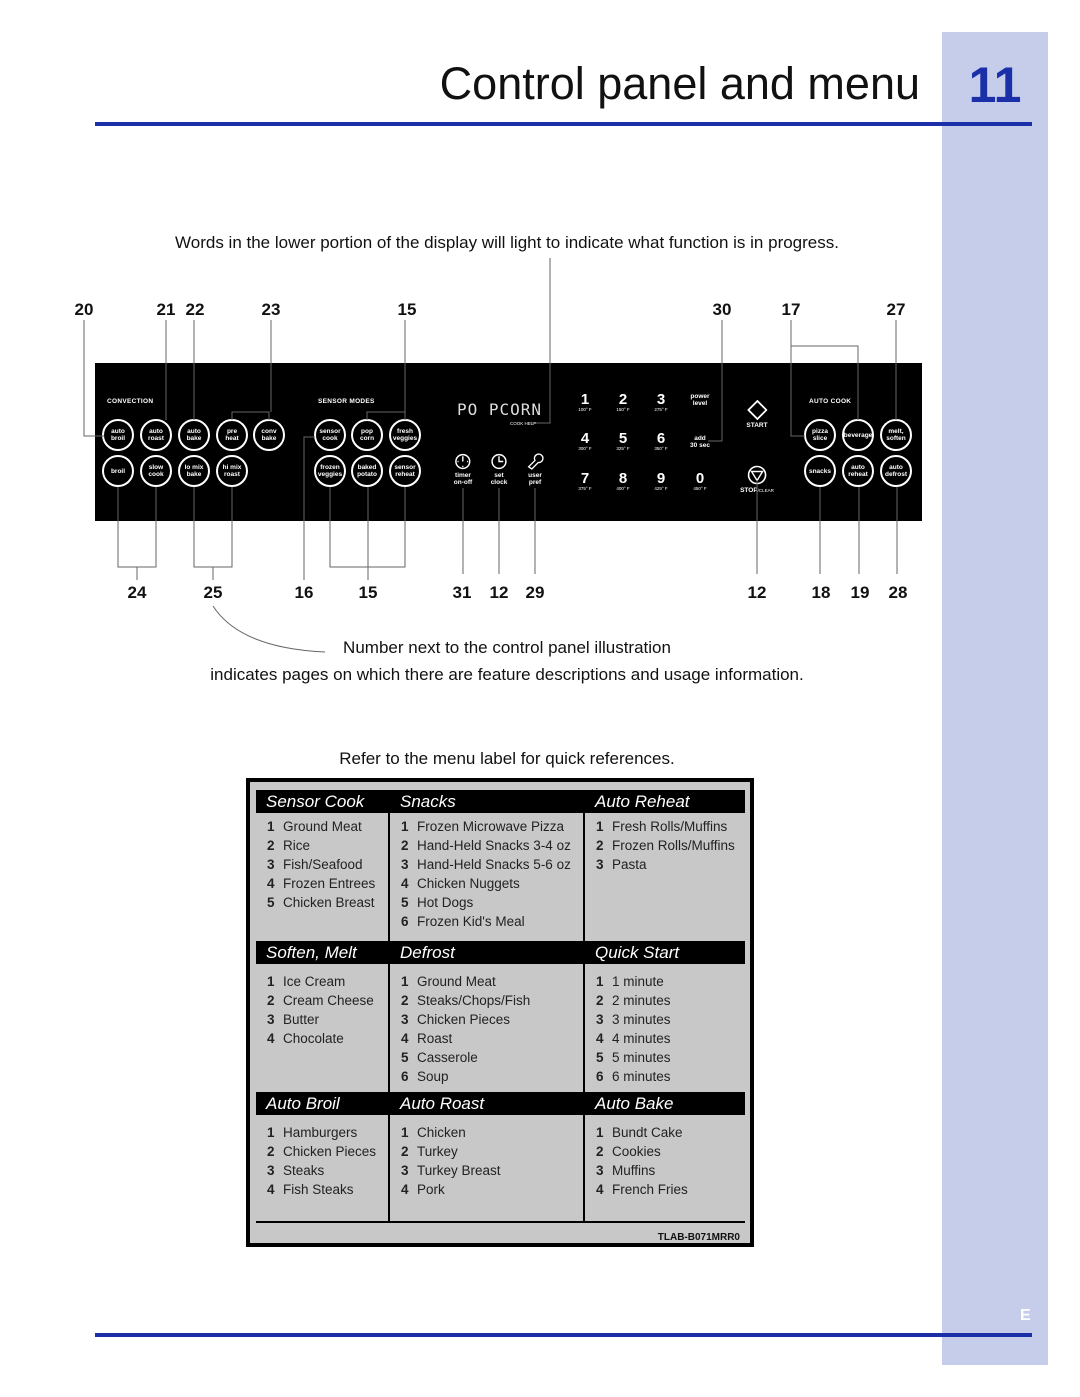  Describe the element at coordinates (455, 1019) in the screenshot. I see `menu-item: 3 Chicken Pieces` at that location.